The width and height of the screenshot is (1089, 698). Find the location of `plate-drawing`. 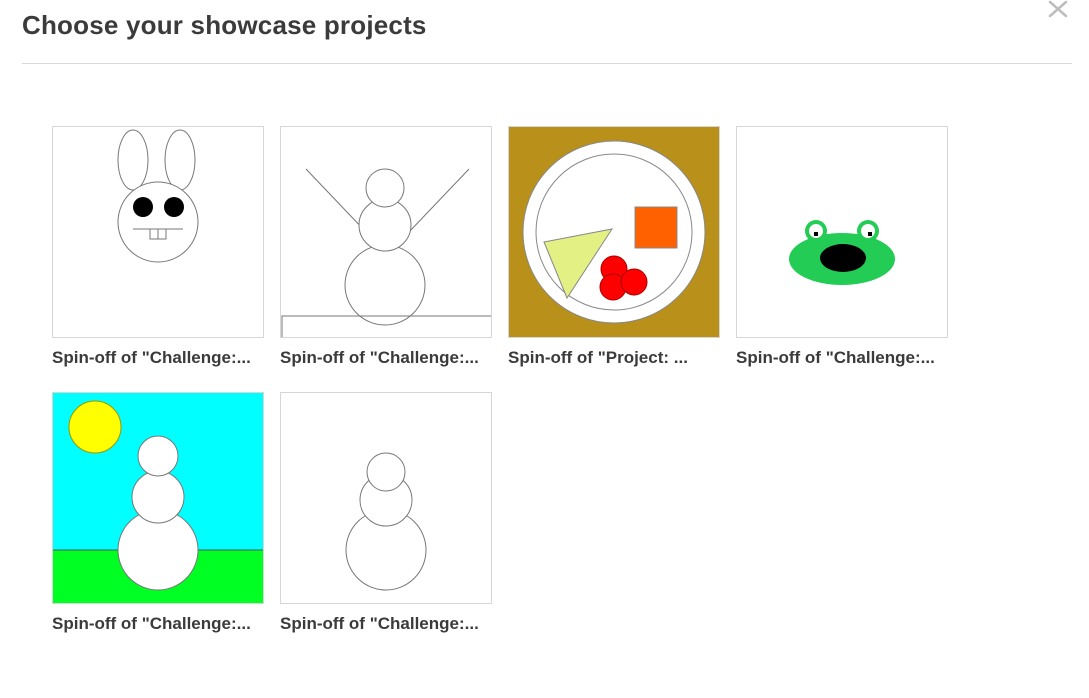

plate-drawing is located at coordinates (614, 232).